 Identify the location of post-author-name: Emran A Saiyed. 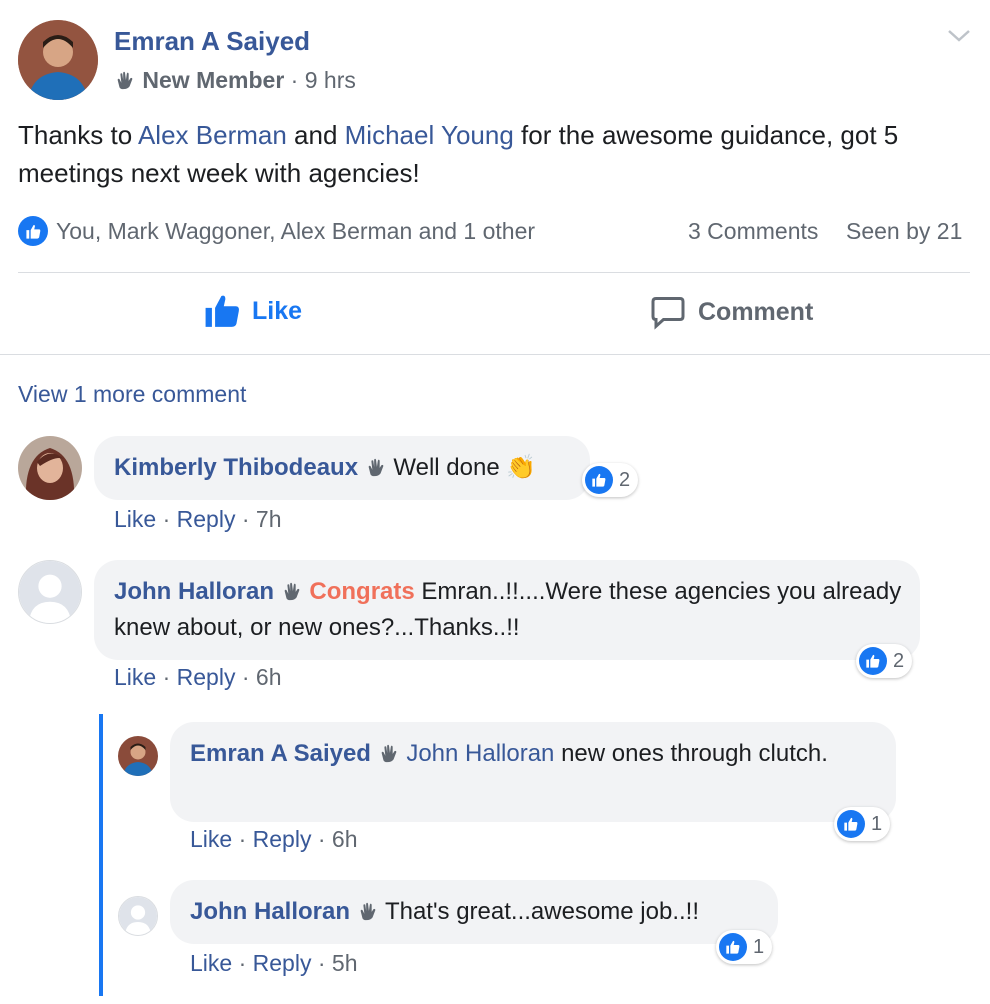
(212, 41).